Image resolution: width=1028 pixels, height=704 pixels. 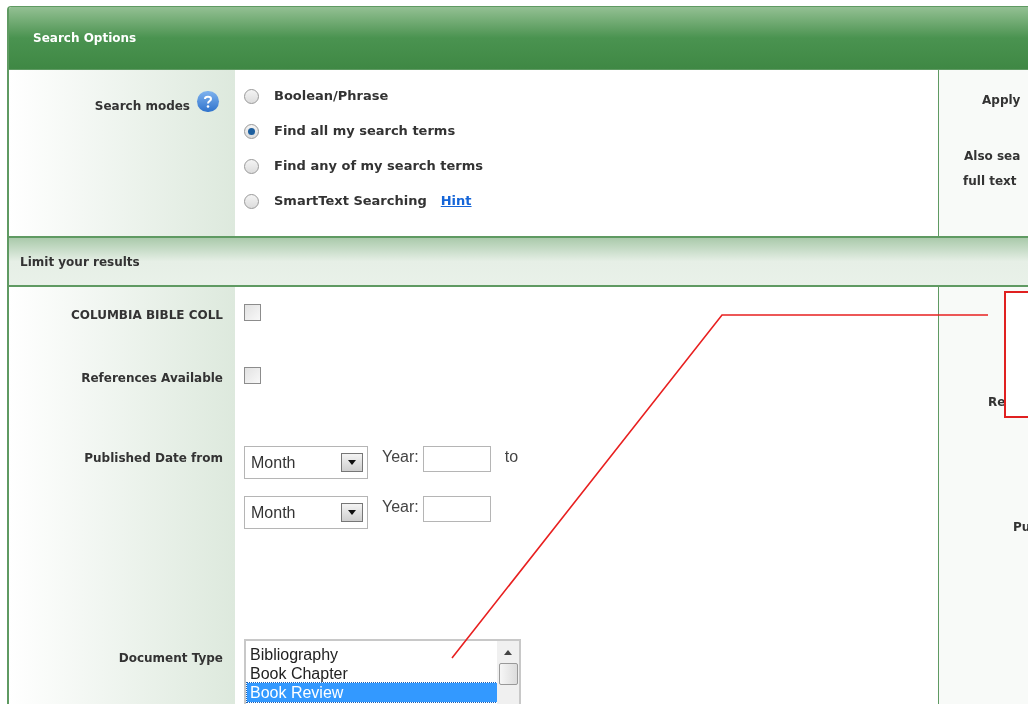 What do you see at coordinates (372, 654) in the screenshot?
I see `list-option: Bibliography` at bounding box center [372, 654].